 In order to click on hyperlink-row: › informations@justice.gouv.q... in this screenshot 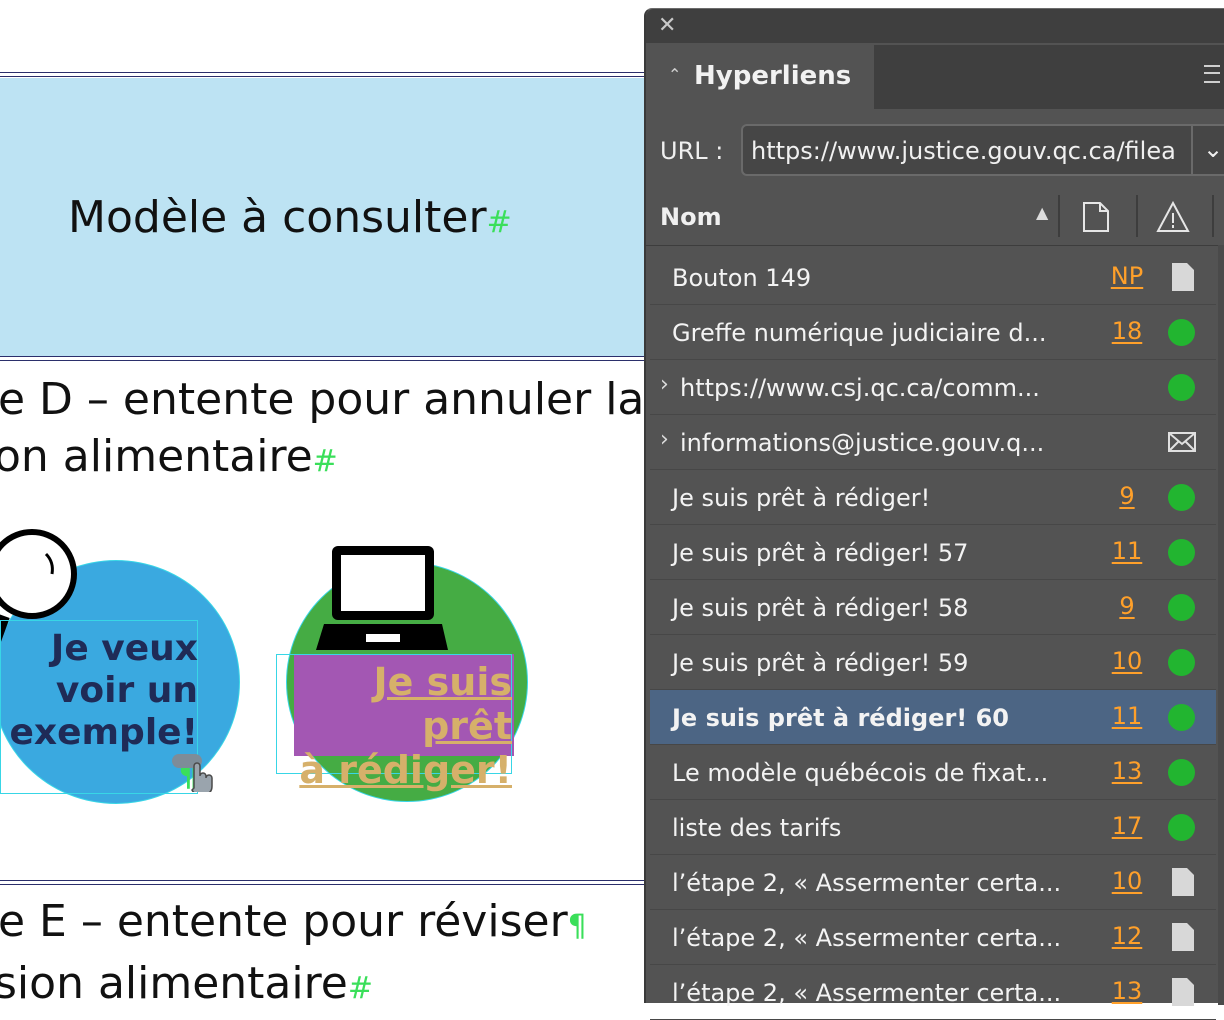, I will do `click(933, 442)`.